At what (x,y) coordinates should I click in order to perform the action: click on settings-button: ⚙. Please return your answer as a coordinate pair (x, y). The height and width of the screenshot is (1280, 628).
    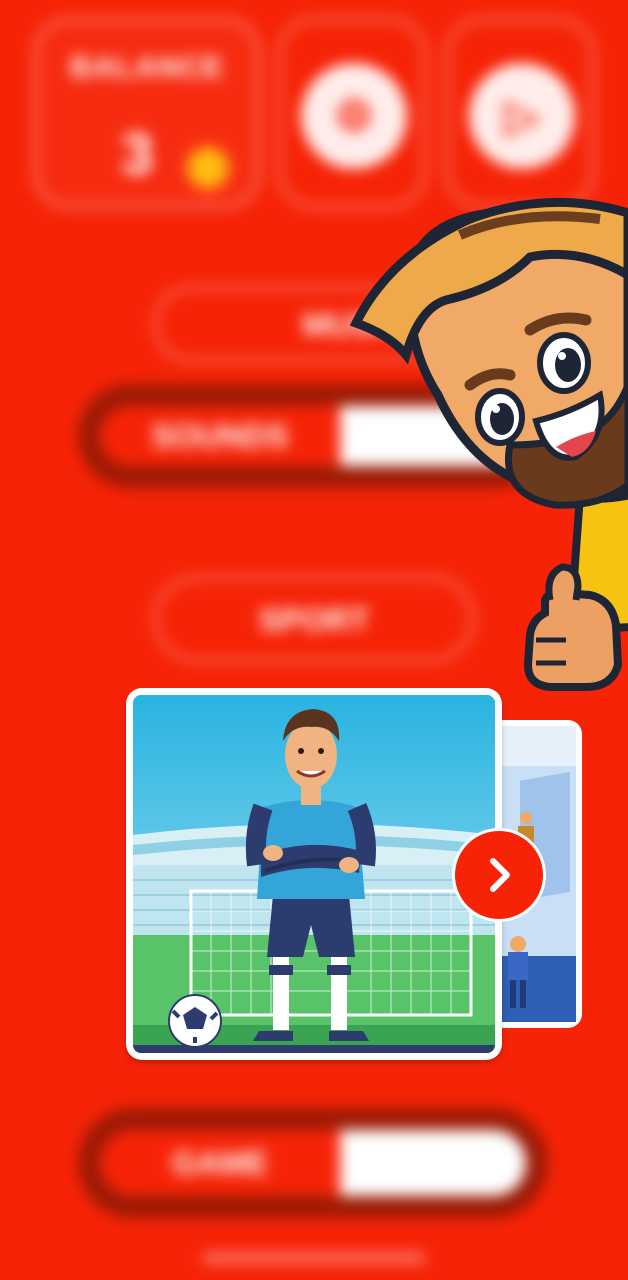
    Looking at the image, I should click on (352, 113).